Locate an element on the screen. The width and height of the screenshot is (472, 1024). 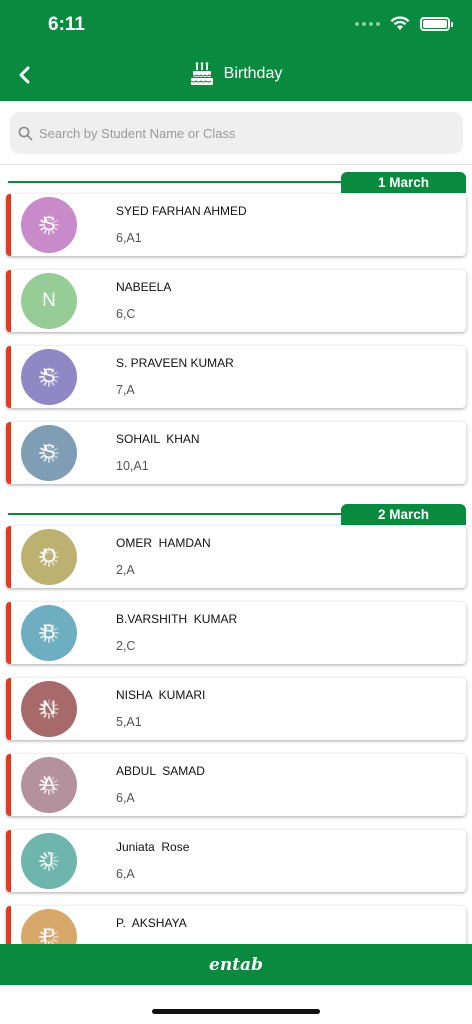
student-card: N NISHA KUMARI 5,A1 is located at coordinates (236, 709).